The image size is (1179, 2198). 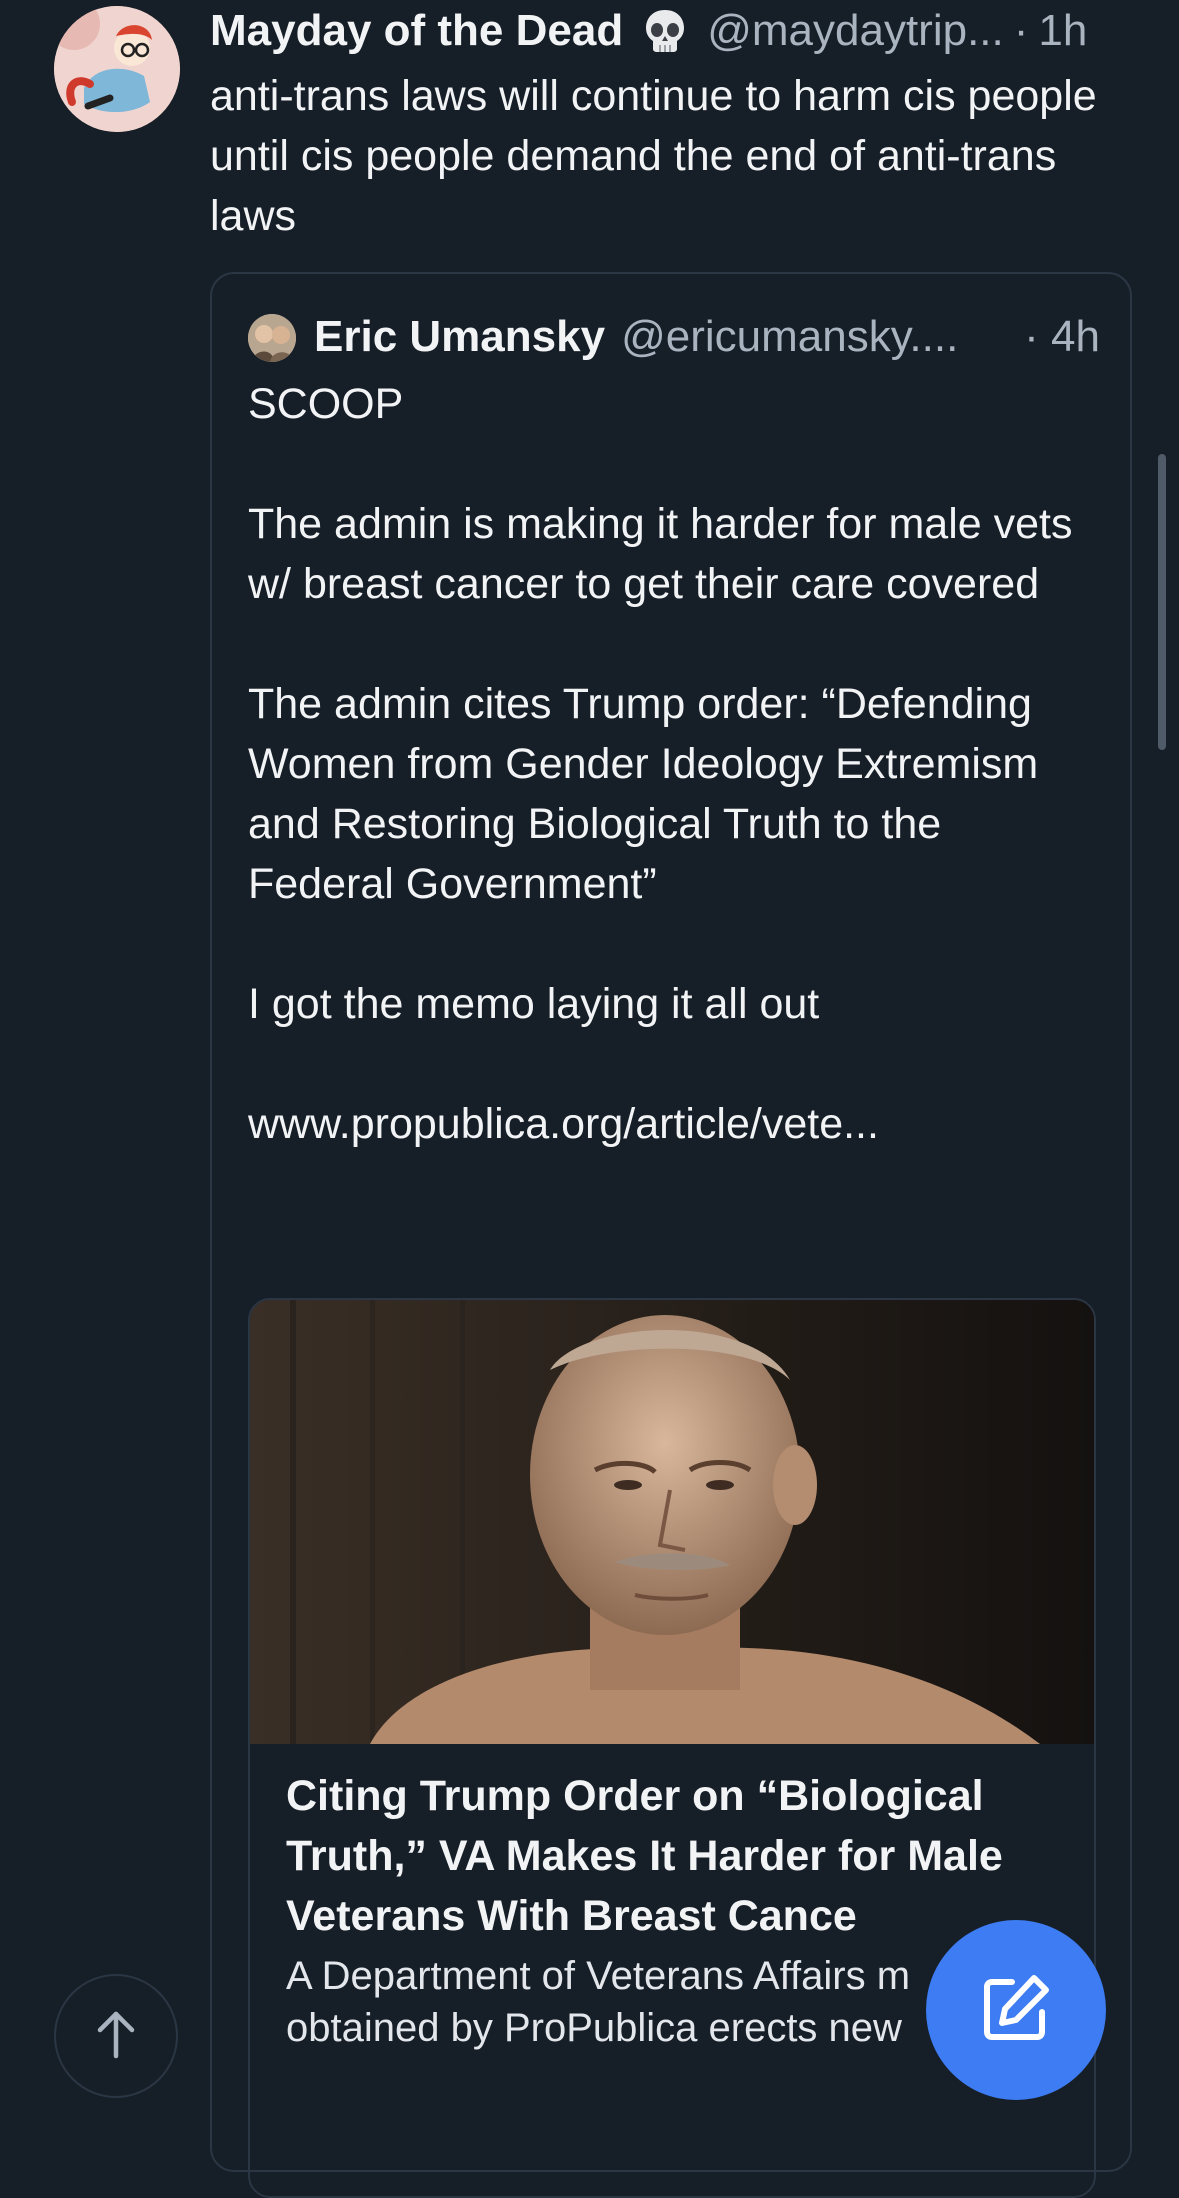 I want to click on post-header: Mayday of the Dead @maydaytrip... · 1h, so click(x=694, y=31).